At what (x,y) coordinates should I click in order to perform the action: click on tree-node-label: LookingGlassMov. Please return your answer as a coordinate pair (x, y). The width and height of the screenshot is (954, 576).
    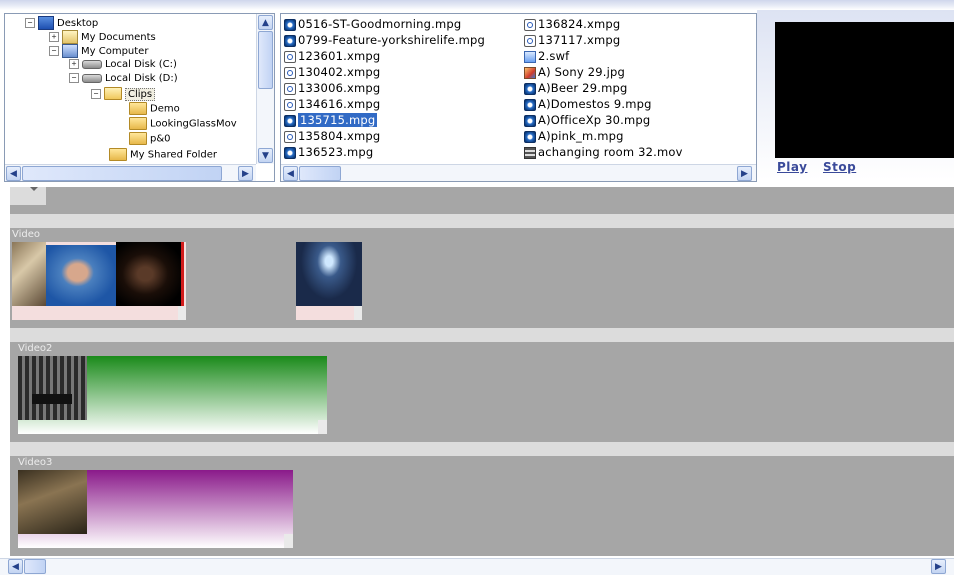
    Looking at the image, I should click on (193, 124).